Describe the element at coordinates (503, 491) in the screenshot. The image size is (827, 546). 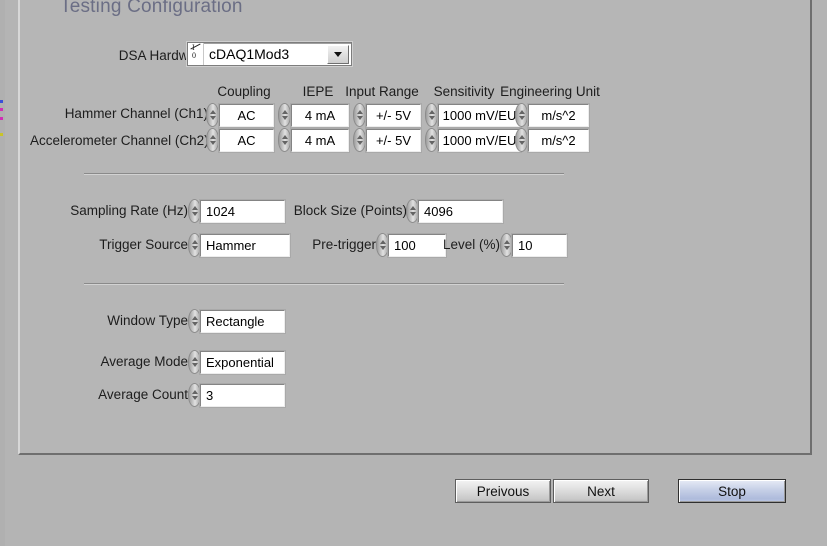
I see `previous-button: Preivous` at that location.